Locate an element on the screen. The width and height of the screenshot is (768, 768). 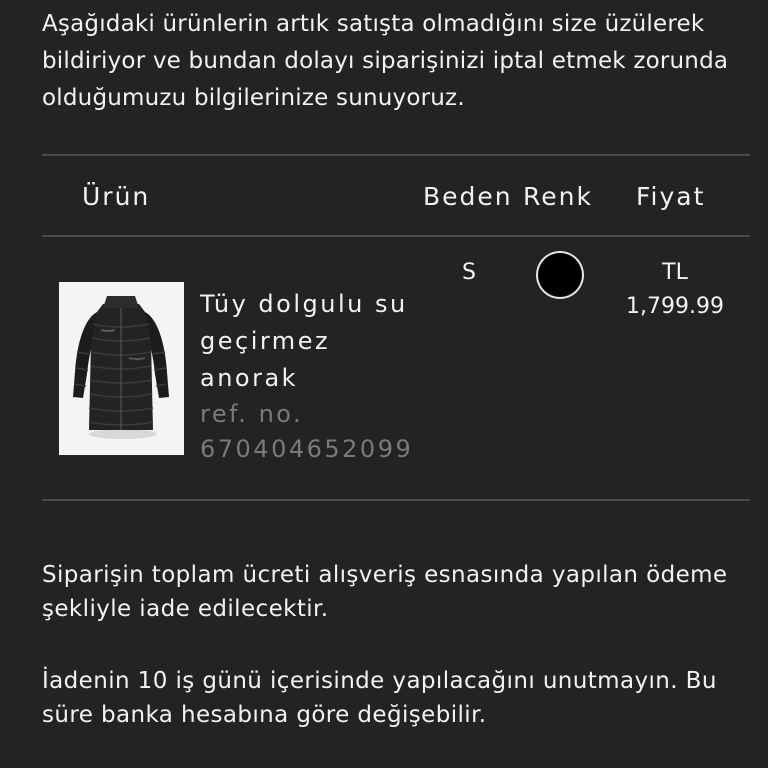
product-name: Tüy dolgulu su geçirmez anorak is located at coordinates (315, 341).